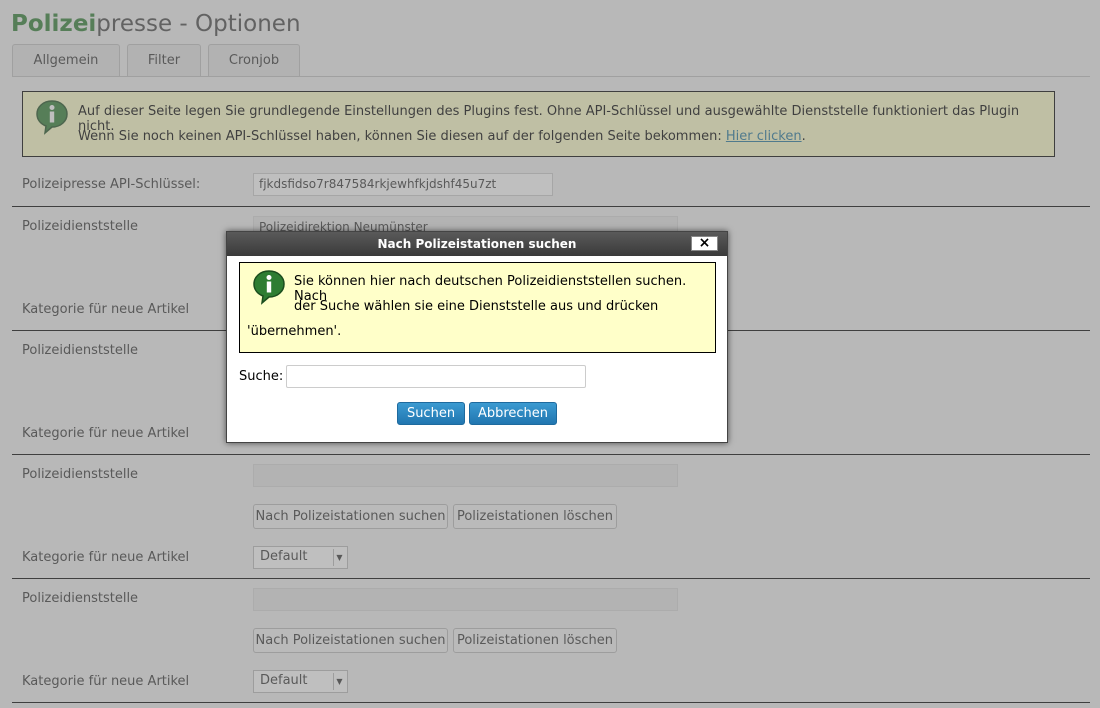  Describe the element at coordinates (111, 184) in the screenshot. I see `api-key-label: Polizeipresse API-Schlüssel:` at that location.